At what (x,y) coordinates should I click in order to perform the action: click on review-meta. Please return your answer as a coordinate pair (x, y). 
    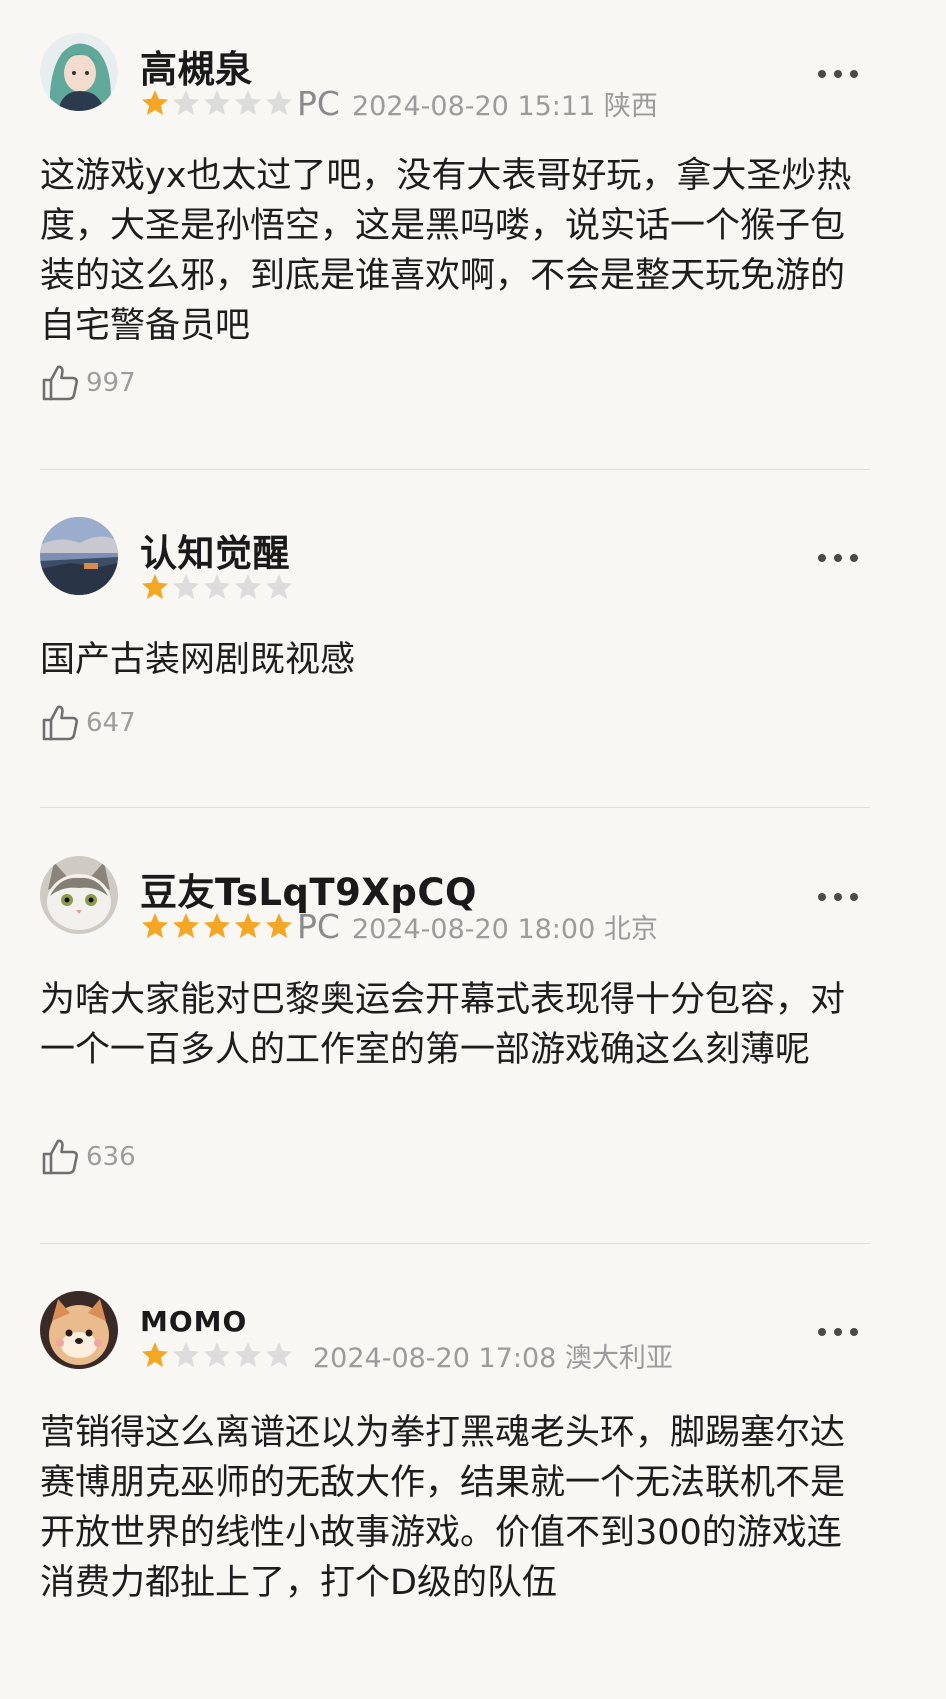
    Looking at the image, I should click on (224, 587).